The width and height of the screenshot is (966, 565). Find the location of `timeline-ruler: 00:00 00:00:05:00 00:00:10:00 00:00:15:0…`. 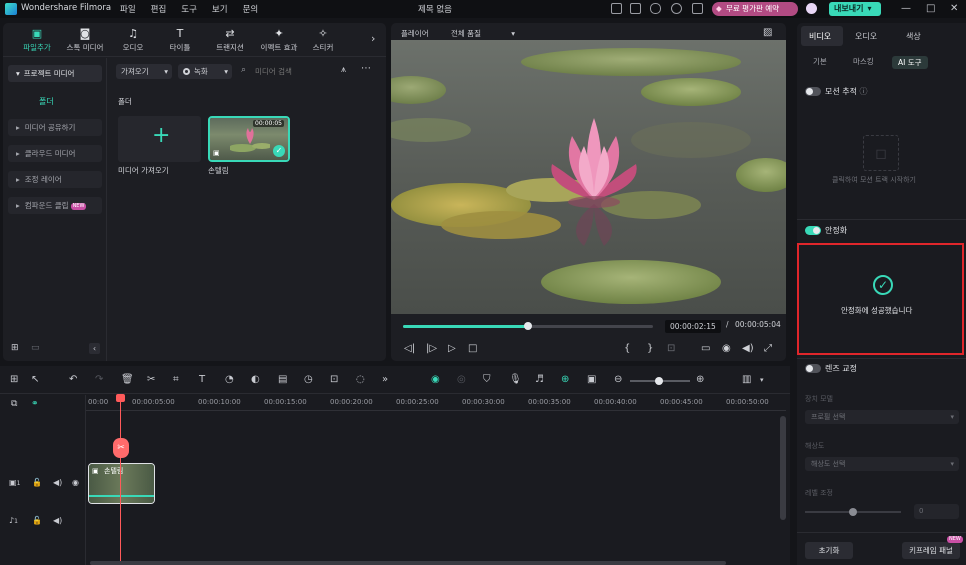

timeline-ruler: 00:00 00:00:05:00 00:00:10:00 00:00:15:0… is located at coordinates (436, 403).